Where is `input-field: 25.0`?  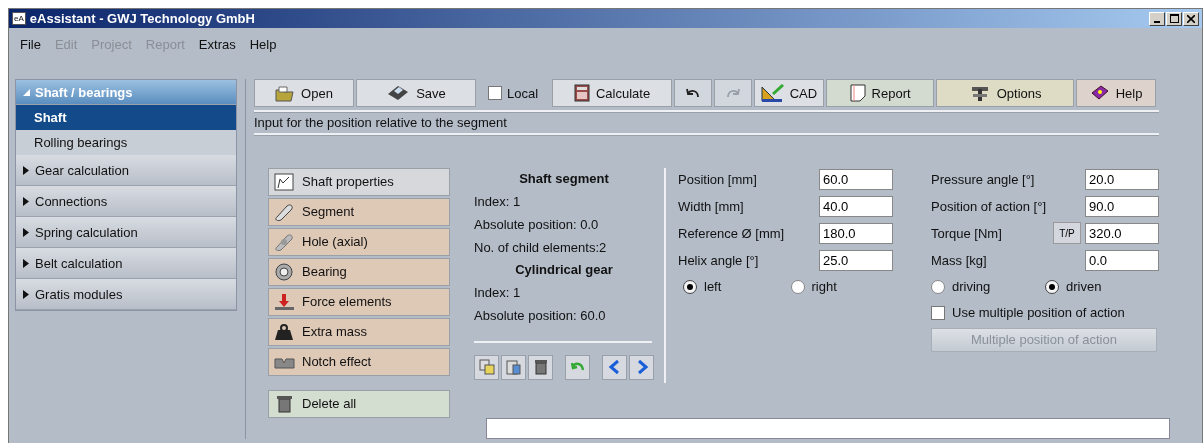
input-field: 25.0 is located at coordinates (856, 260).